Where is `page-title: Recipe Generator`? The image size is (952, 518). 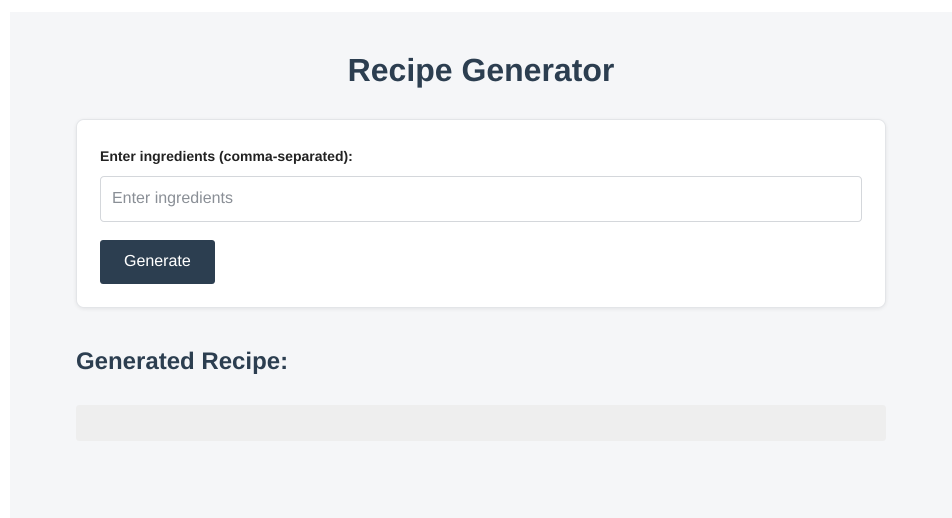 page-title: Recipe Generator is located at coordinates (481, 70).